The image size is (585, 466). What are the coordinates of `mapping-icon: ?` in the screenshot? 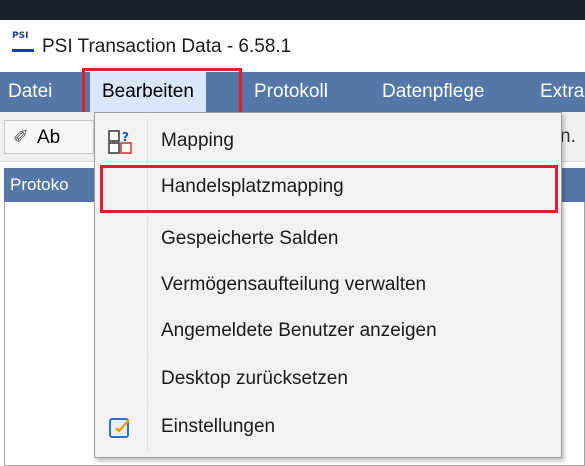 It's located at (120, 142).